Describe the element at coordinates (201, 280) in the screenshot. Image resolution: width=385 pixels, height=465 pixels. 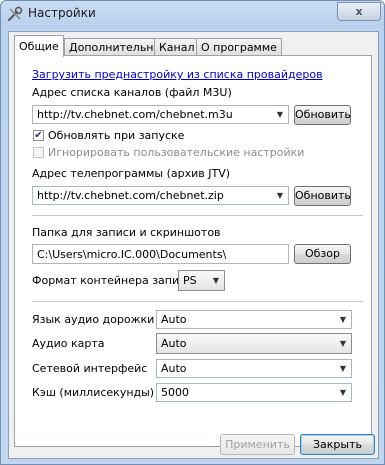
I see `container-format-select: PS ▼` at that location.